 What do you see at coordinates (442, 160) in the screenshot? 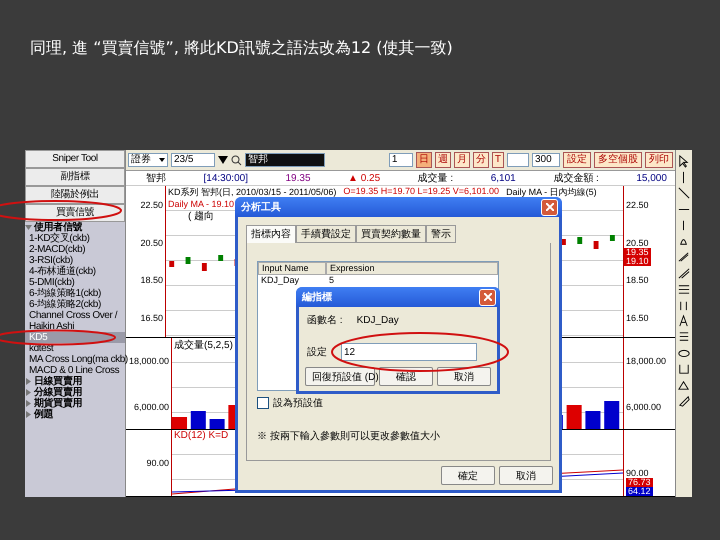
I see `period-button: 週` at bounding box center [442, 160].